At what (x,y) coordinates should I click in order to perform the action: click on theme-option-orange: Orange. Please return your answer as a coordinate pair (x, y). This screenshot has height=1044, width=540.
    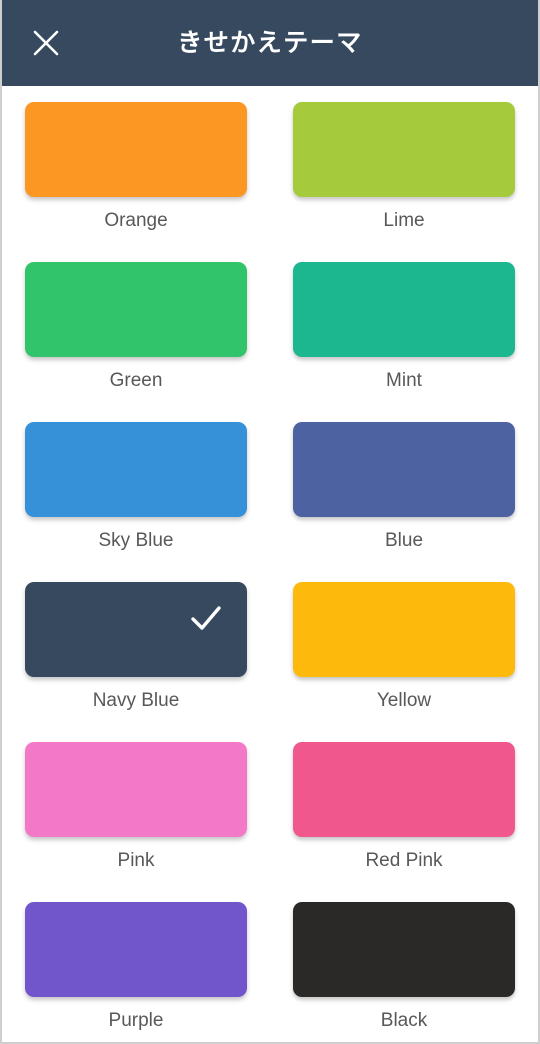
    Looking at the image, I should click on (136, 182).